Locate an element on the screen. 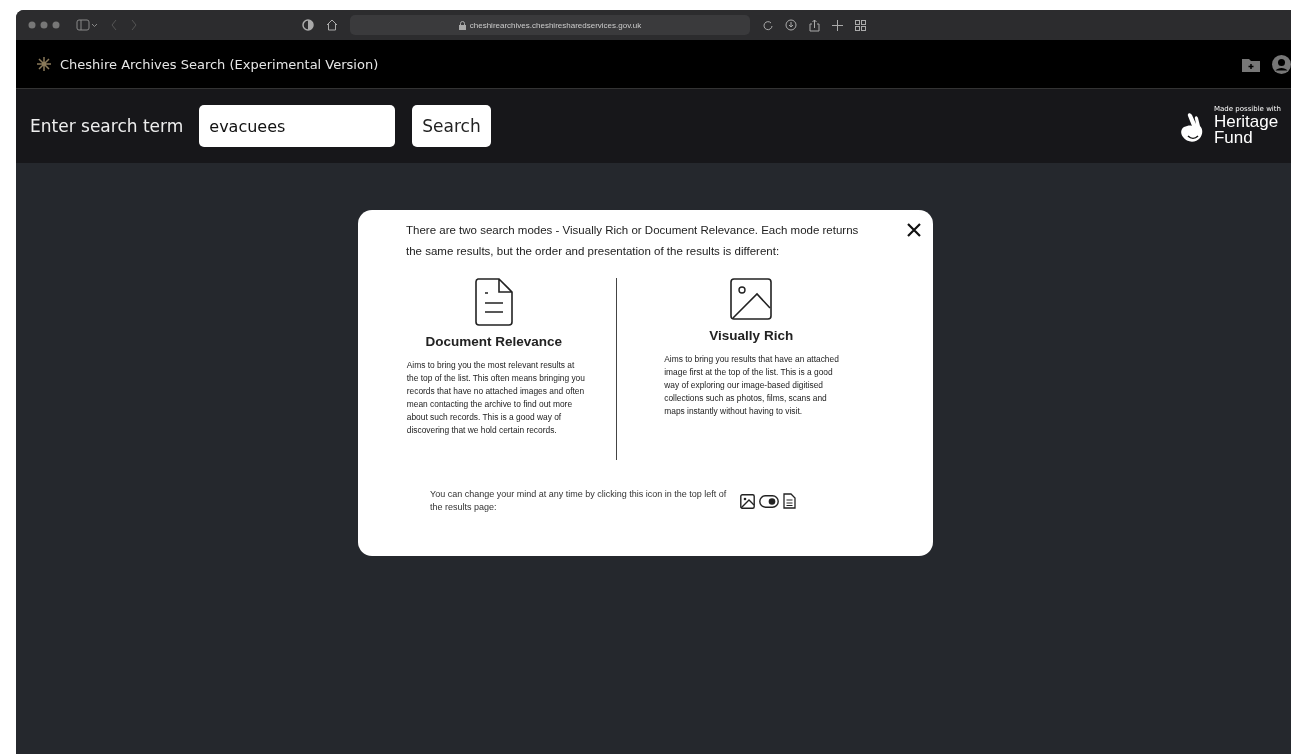  mode-description: Aims to bring you results that have an attached image first at the top of the list. This is a good way of exploring our image-based digitised collections such as photos, films, scans and maps instantly without having to visit. is located at coordinates (751, 385).